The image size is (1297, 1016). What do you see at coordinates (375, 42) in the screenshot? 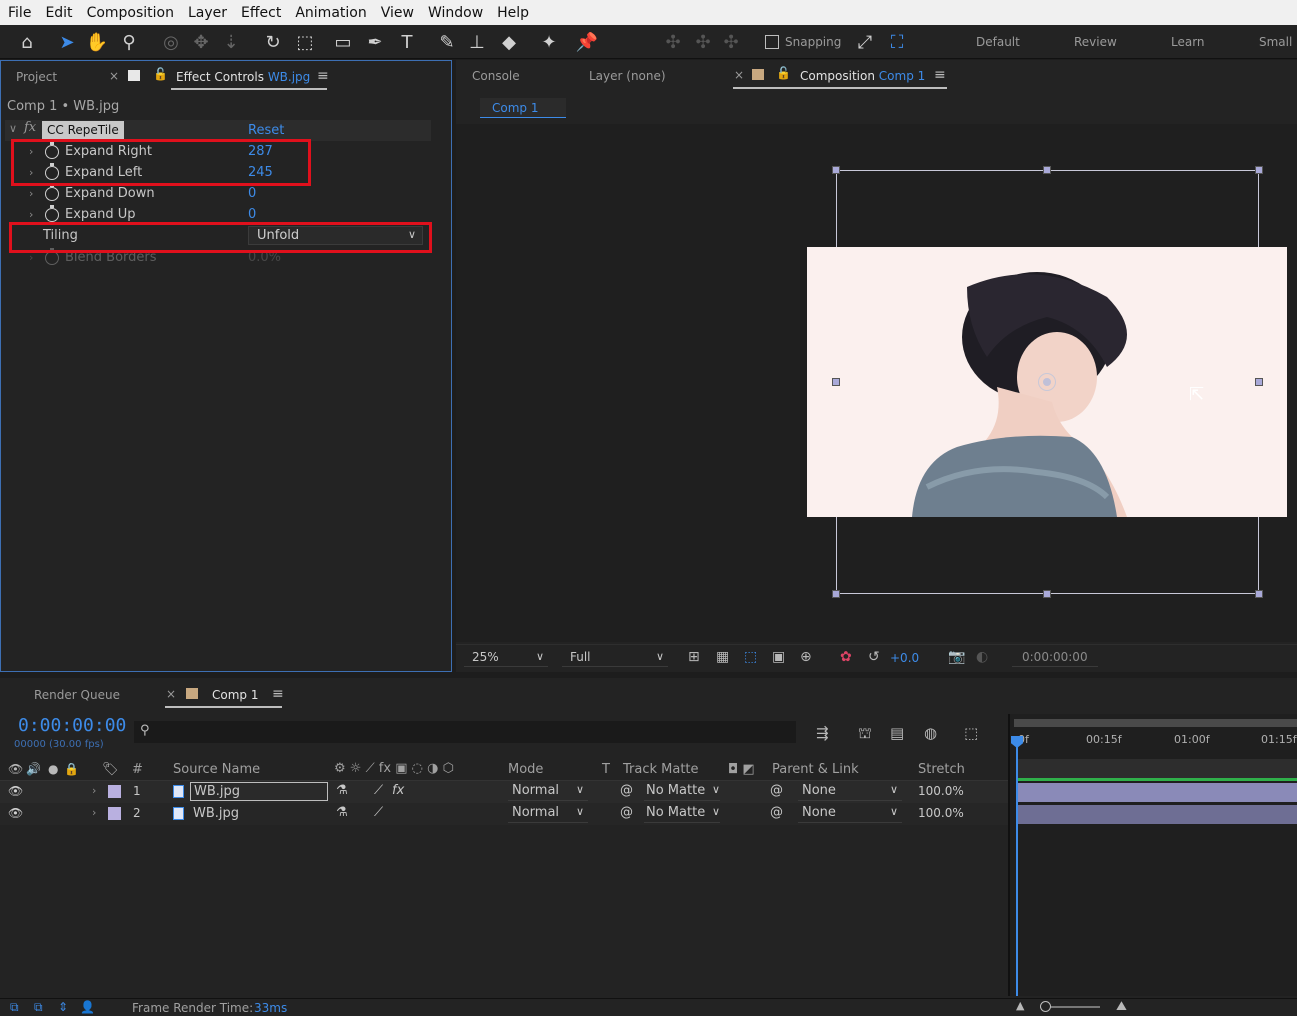
I see `pen-tool-icon: ✒` at bounding box center [375, 42].